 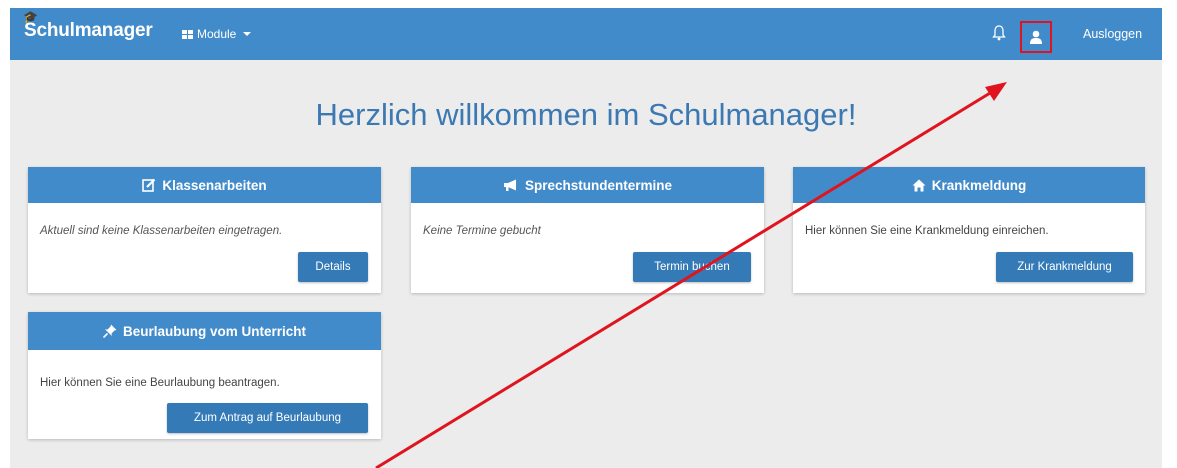 I want to click on bell-icon, so click(x=999, y=33).